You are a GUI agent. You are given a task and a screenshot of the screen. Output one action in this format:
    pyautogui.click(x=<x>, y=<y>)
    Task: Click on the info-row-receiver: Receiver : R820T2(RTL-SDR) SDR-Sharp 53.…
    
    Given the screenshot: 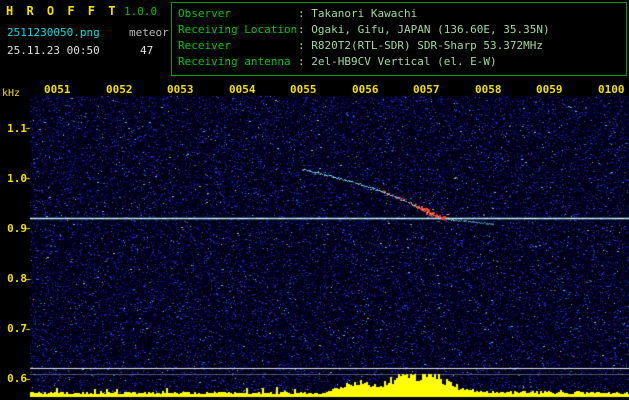 What is the action you would take?
    pyautogui.click(x=402, y=46)
    